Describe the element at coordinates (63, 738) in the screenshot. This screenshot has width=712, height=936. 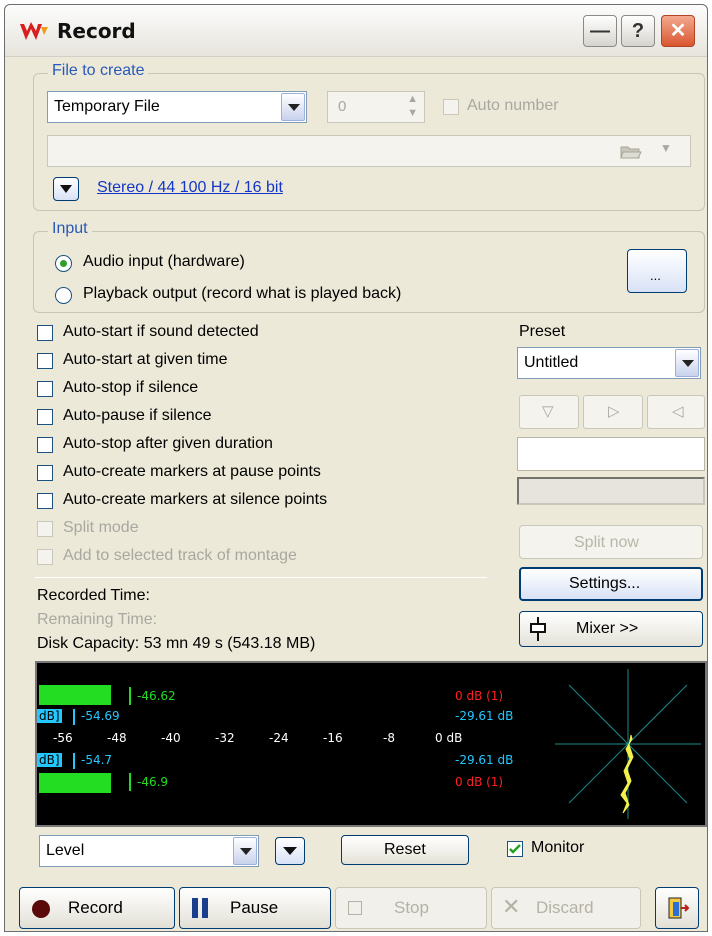
I see `scale-tick: -56` at that location.